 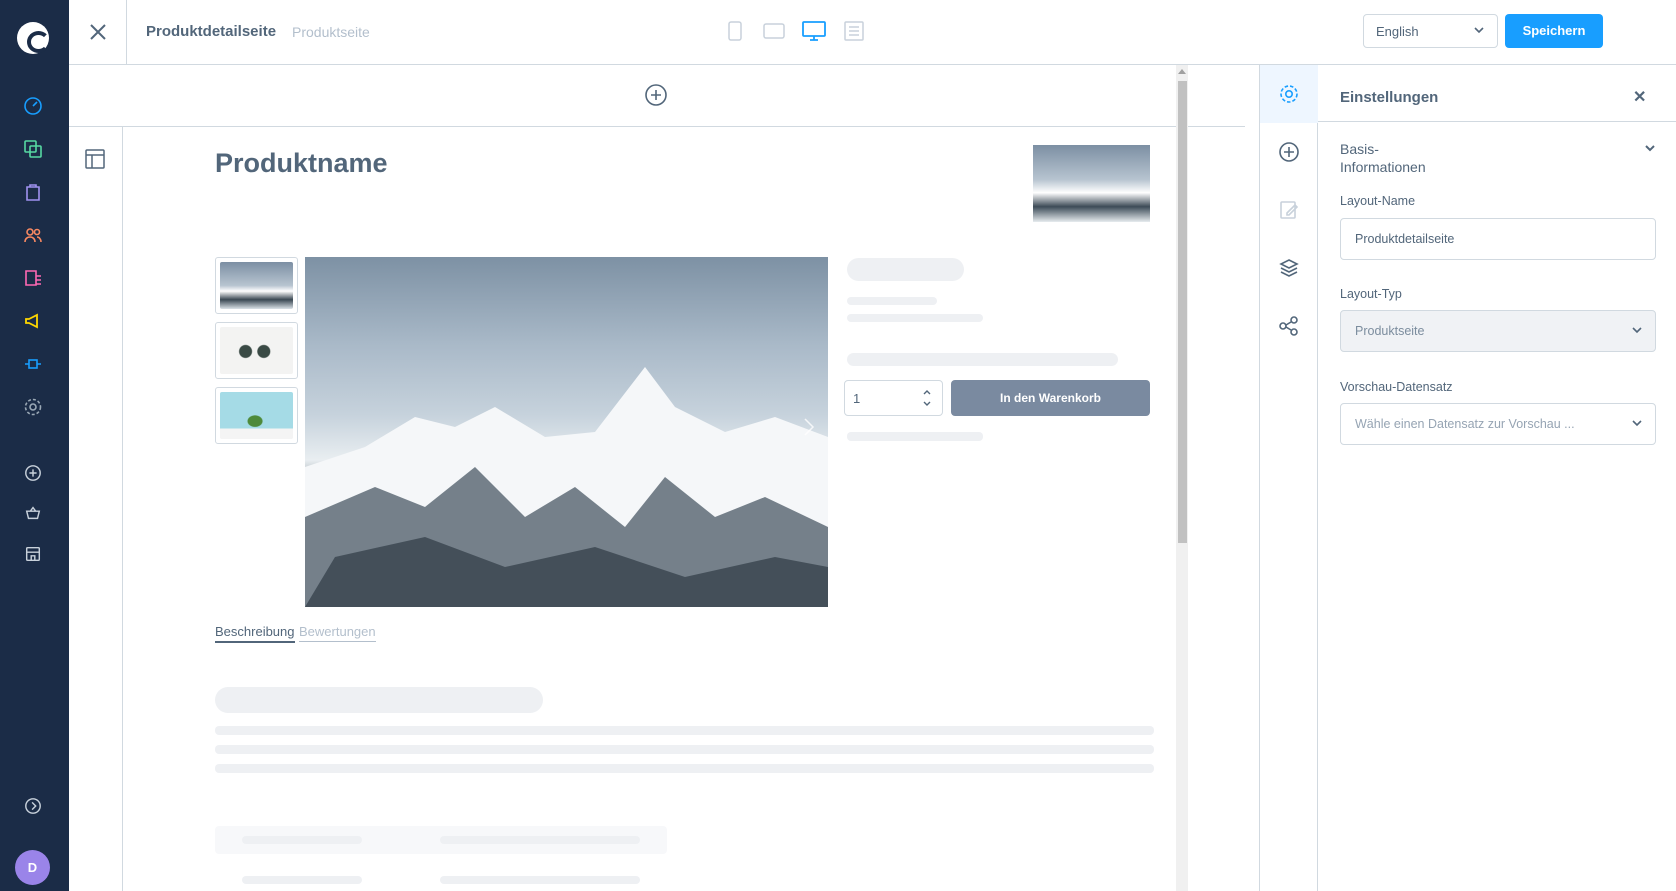 I want to click on canvas-scrollbar, so click(x=1182, y=478).